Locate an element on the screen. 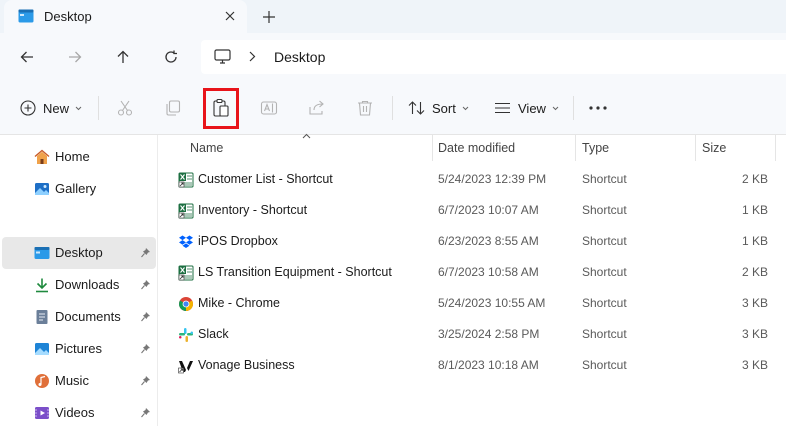 The height and width of the screenshot is (426, 786). sort-icon is located at coordinates (416, 108).